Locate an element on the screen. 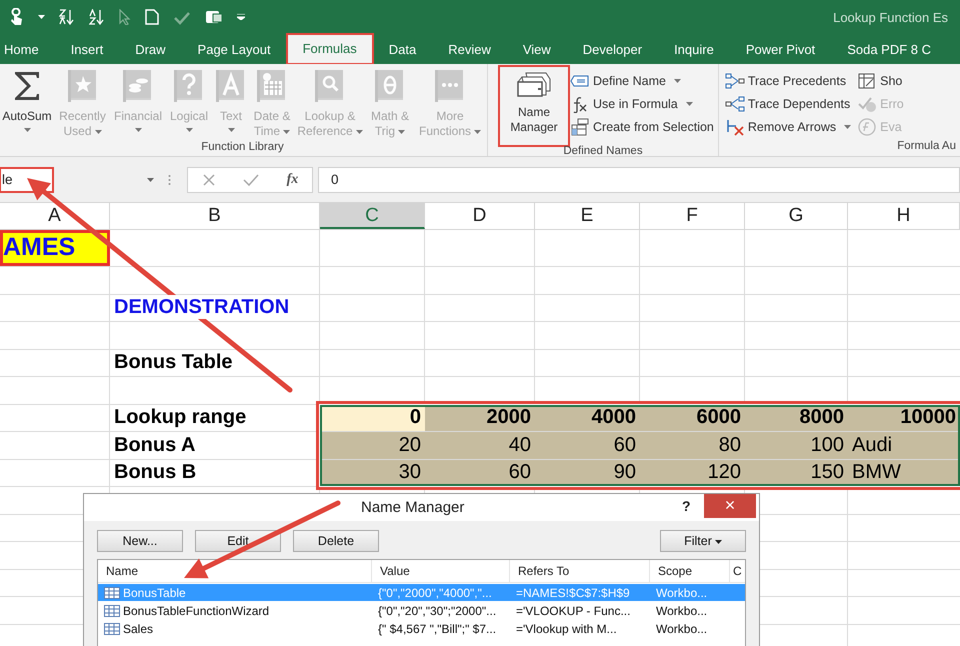  trace-precedents-icon is located at coordinates (734, 81).